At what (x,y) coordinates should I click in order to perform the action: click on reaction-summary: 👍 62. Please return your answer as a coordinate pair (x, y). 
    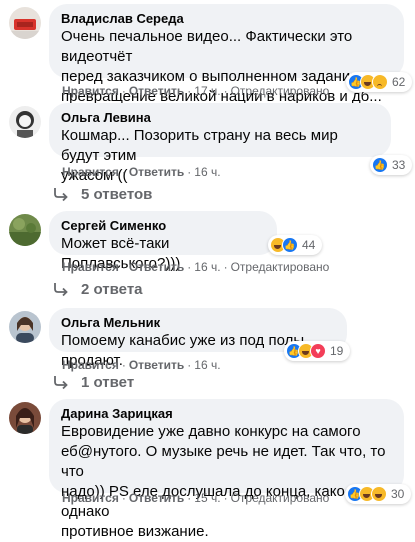
    Looking at the image, I should click on (379, 82).